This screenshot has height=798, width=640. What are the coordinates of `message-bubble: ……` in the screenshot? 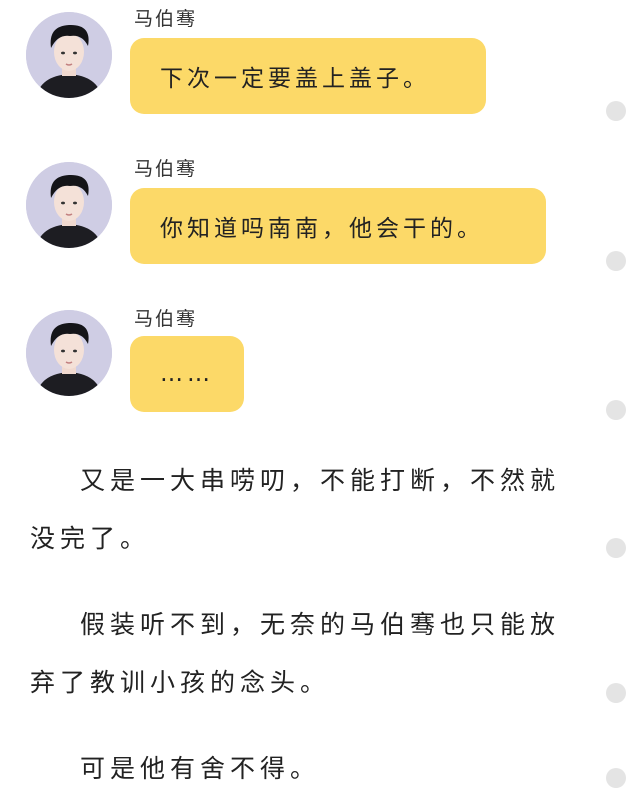 It's located at (187, 374).